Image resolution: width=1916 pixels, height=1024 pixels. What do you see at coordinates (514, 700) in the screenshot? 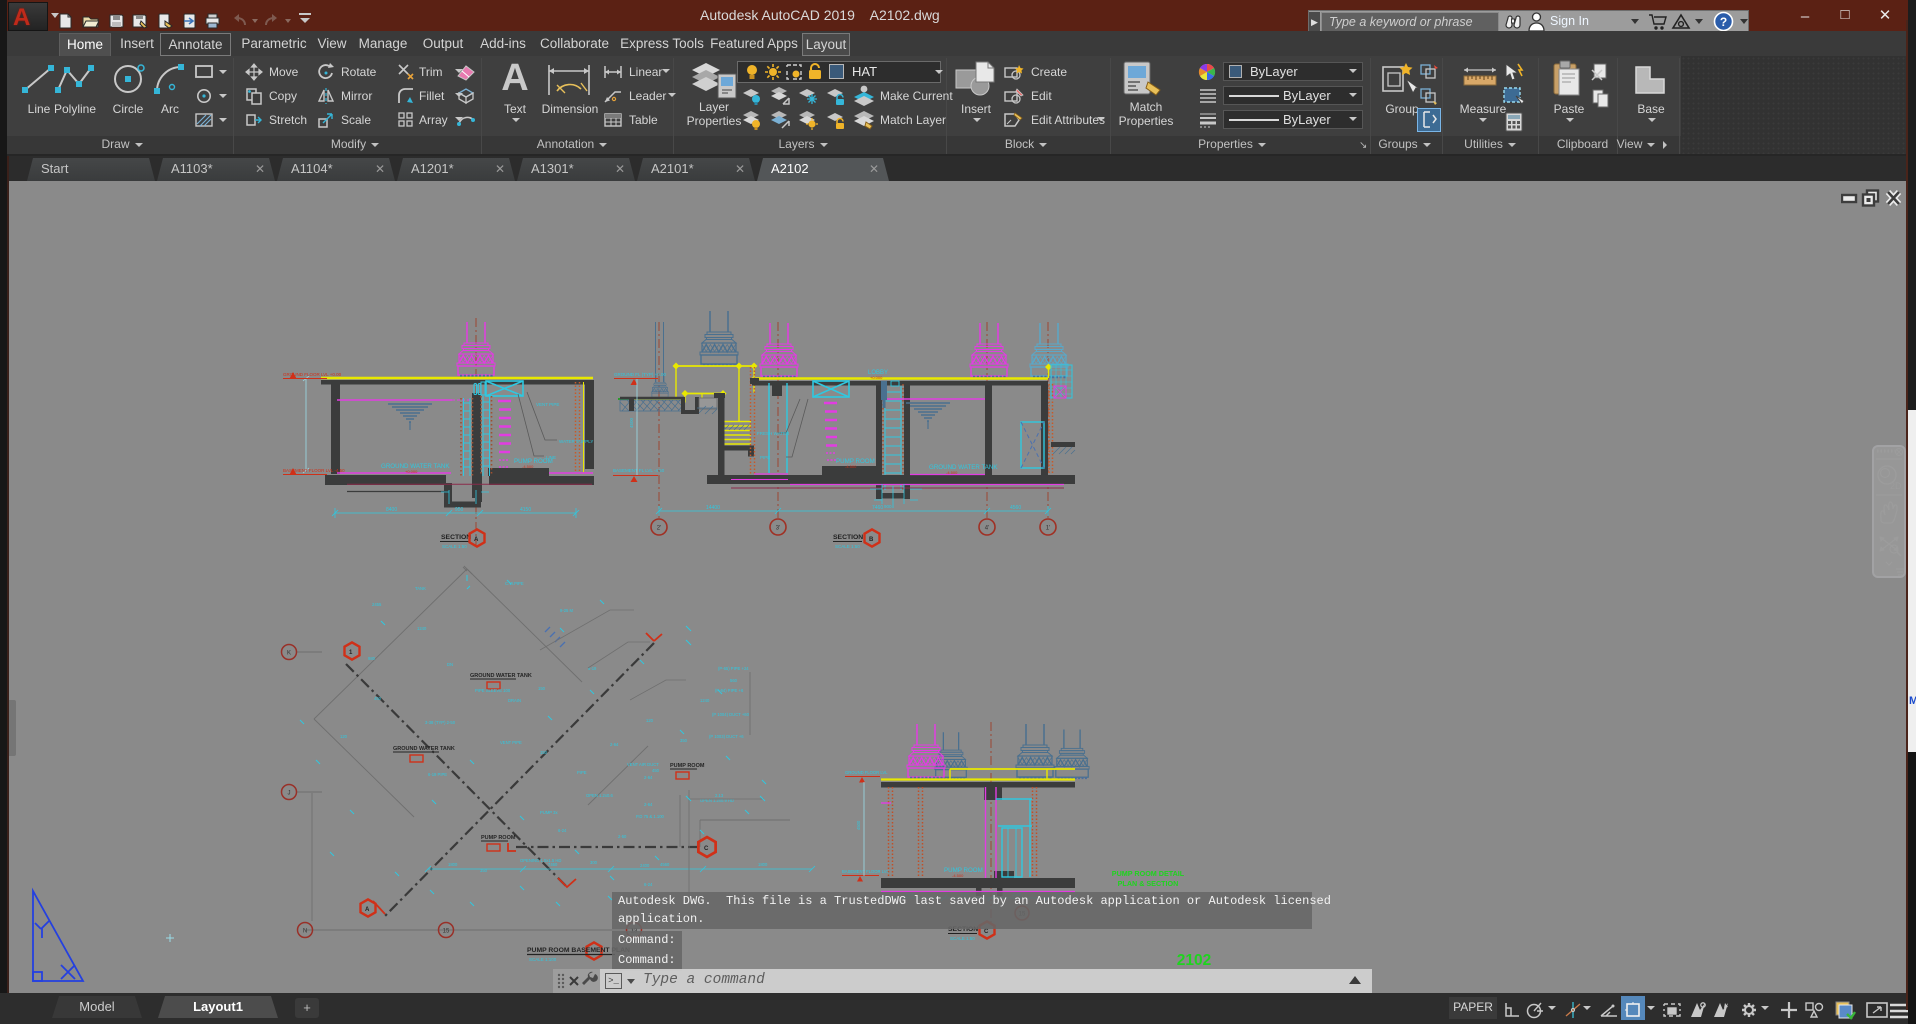
I see `svg-text: DRAIN` at bounding box center [514, 700].